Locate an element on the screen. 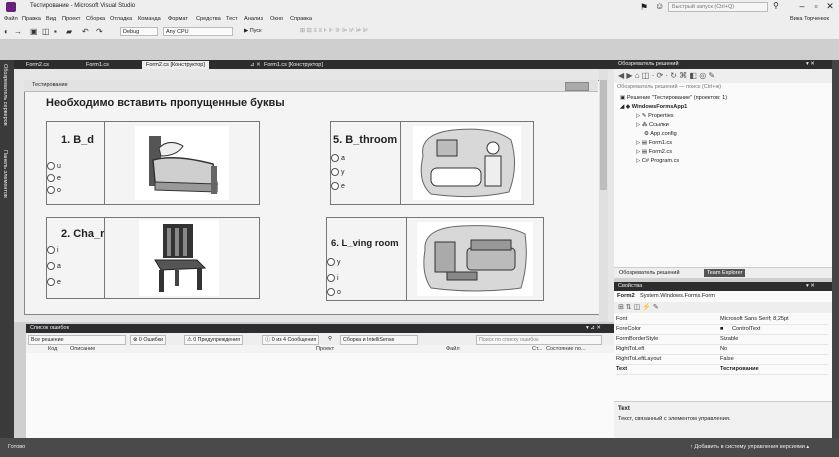 The width and height of the screenshot is (839, 457). menu-file: Файл is located at coordinates (11, 19).